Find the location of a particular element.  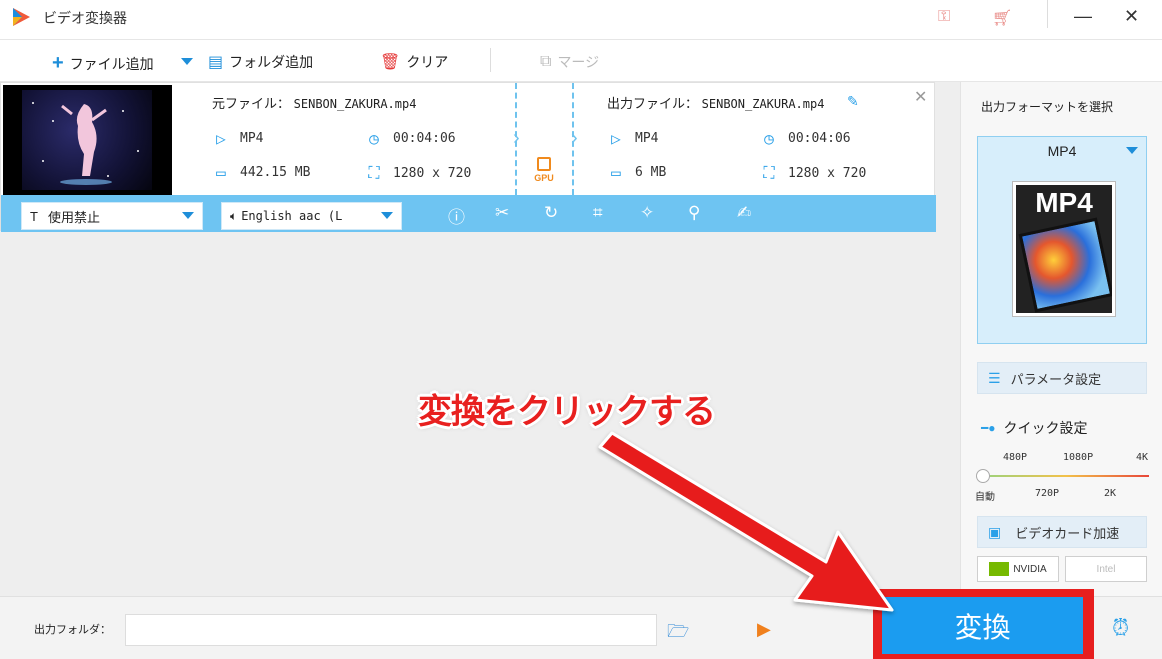

source-name: SENBON_ZAKURA.mp4 is located at coordinates (355, 104).